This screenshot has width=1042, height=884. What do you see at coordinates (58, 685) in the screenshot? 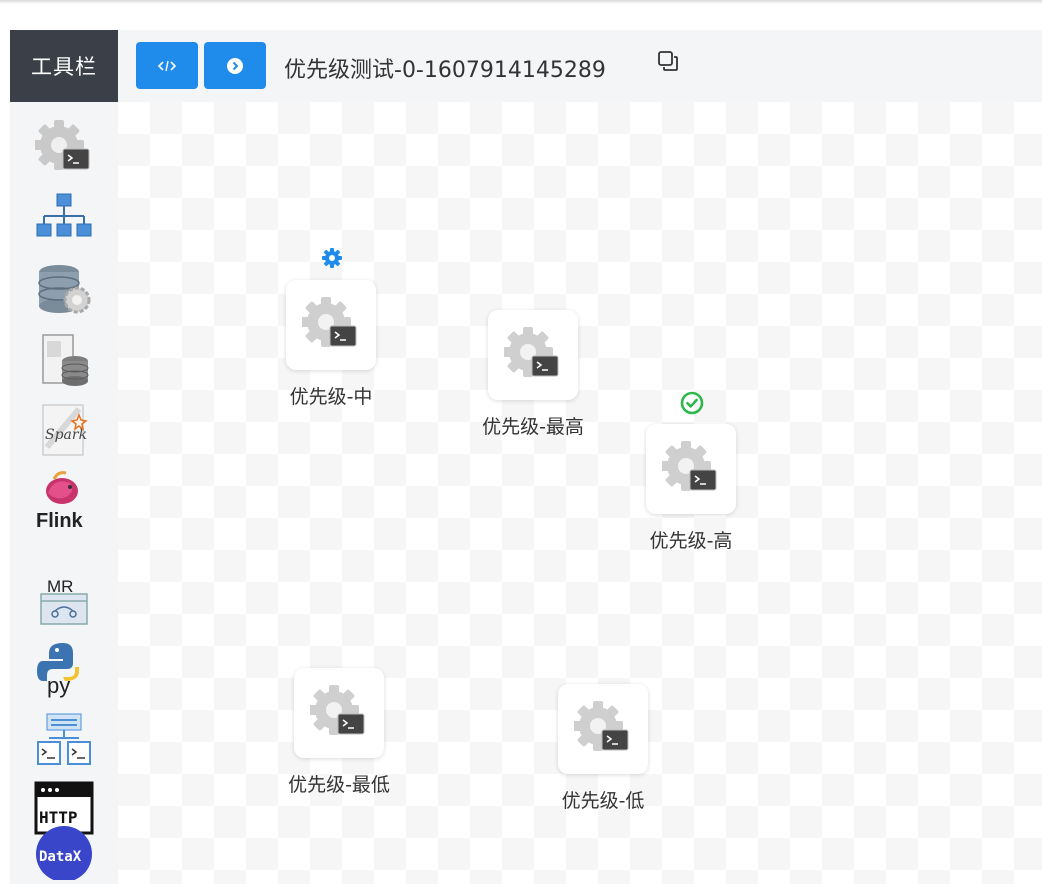
I see `svg-text: py` at bounding box center [58, 685].